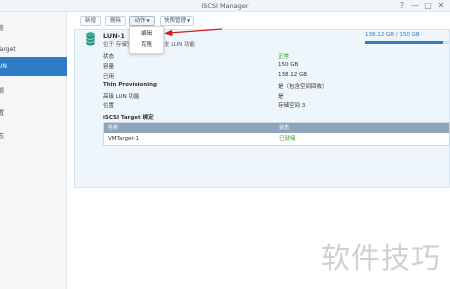  Describe the element at coordinates (109, 57) in the screenshot. I see `status-label: 状态` at that location.